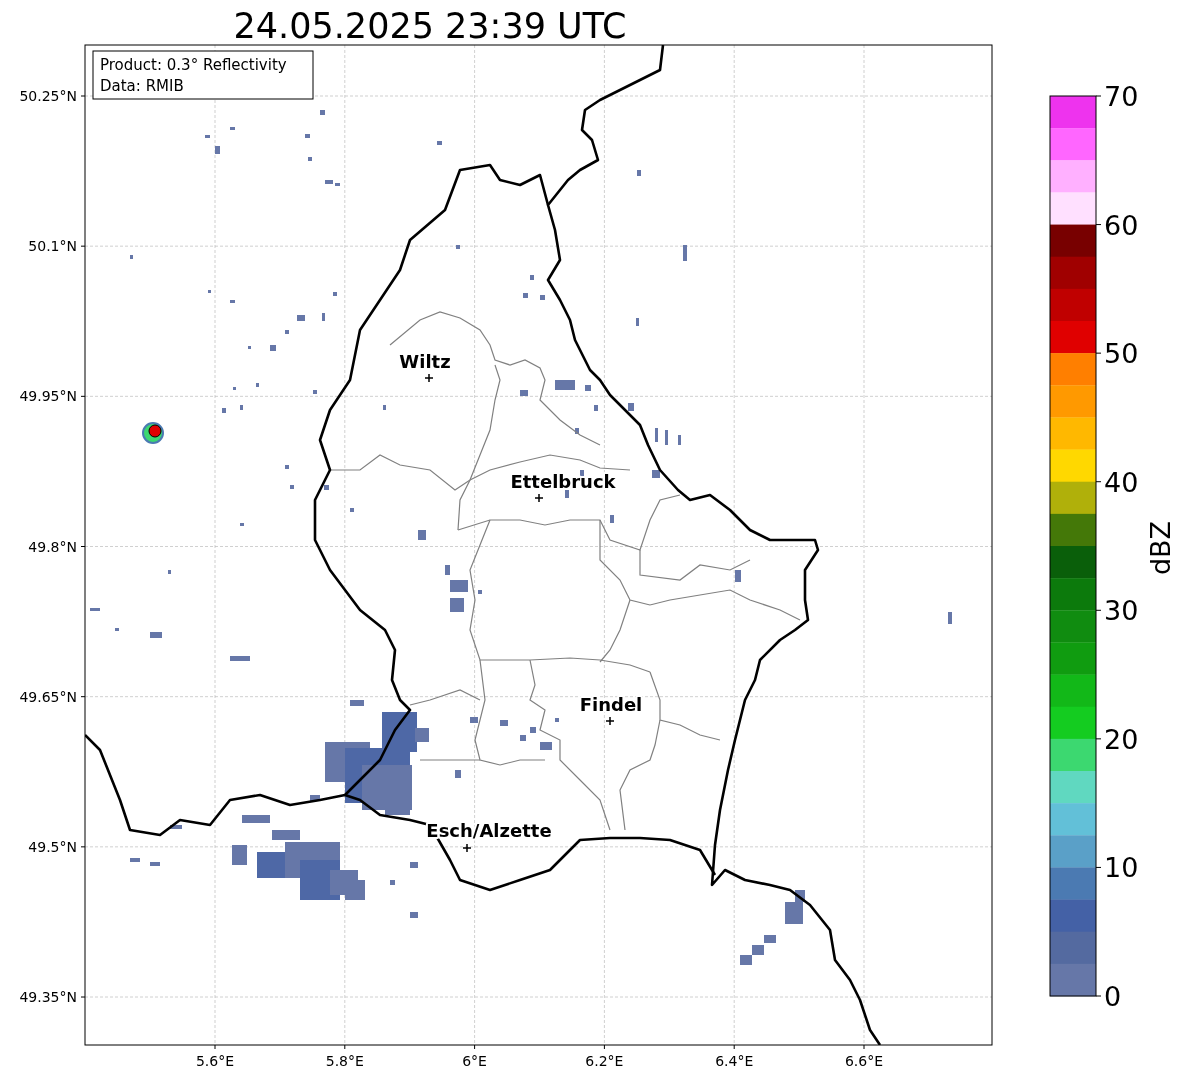 Image resolution: width=1184 pixels, height=1081 pixels. Describe the element at coordinates (52, 846) in the screenshot. I see `latitude-label: 49.5°N` at that location.